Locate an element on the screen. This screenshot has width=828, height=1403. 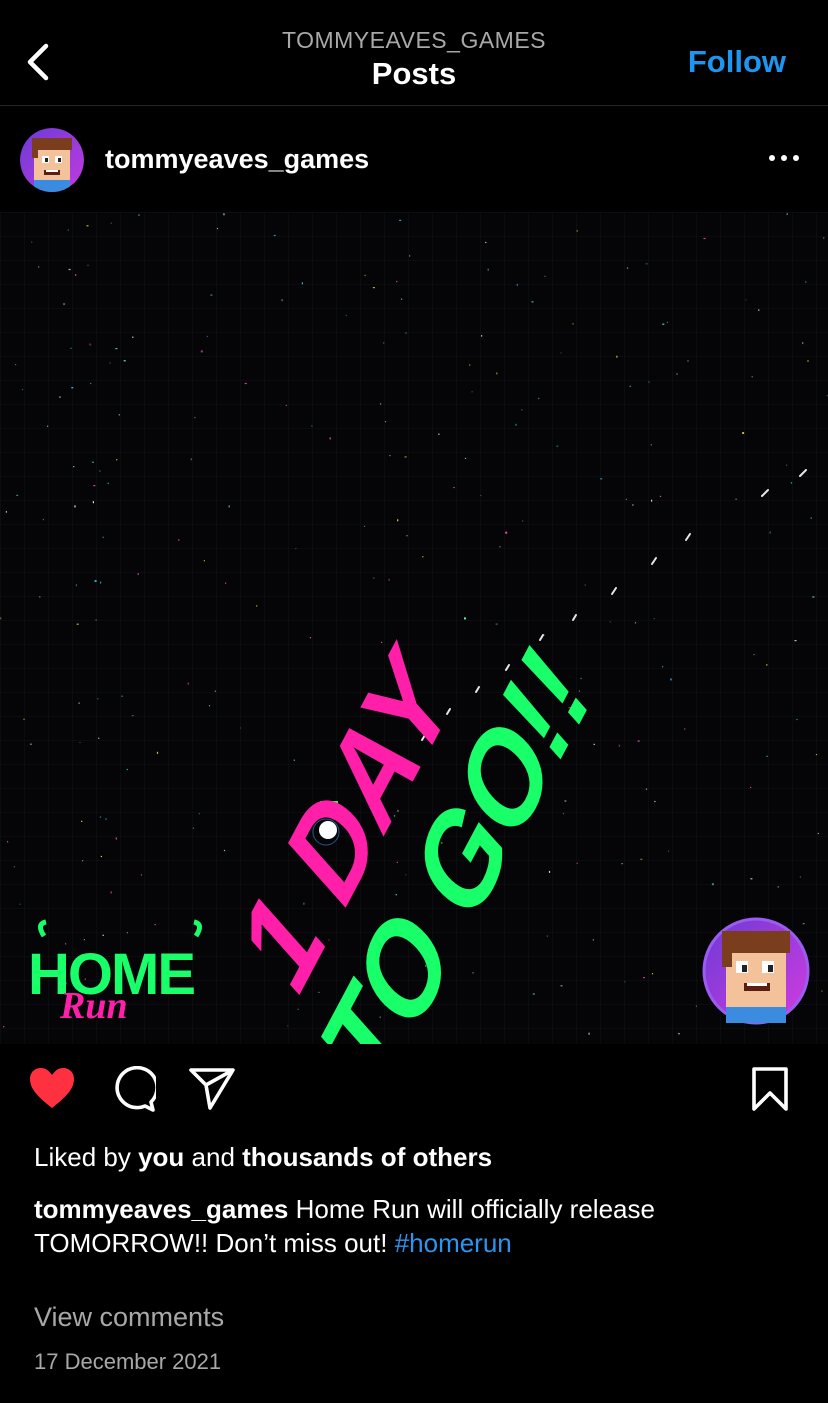
heart-icon is located at coordinates (52, 1088).